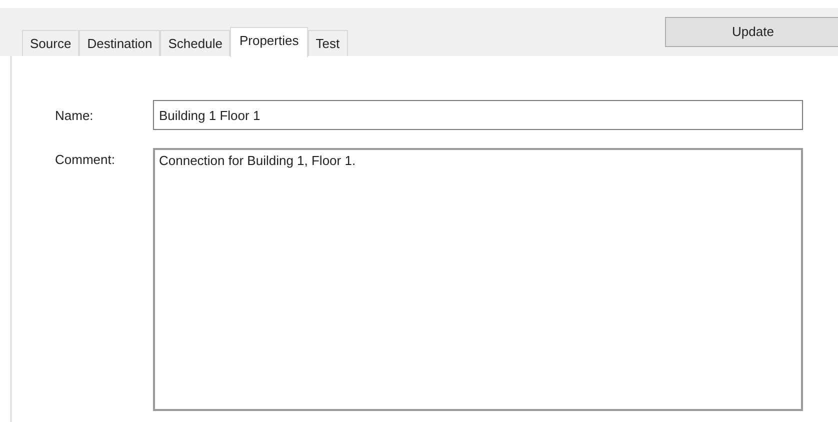 The image size is (838, 422). Describe the element at coordinates (269, 42) in the screenshot. I see `tab: Properties` at that location.